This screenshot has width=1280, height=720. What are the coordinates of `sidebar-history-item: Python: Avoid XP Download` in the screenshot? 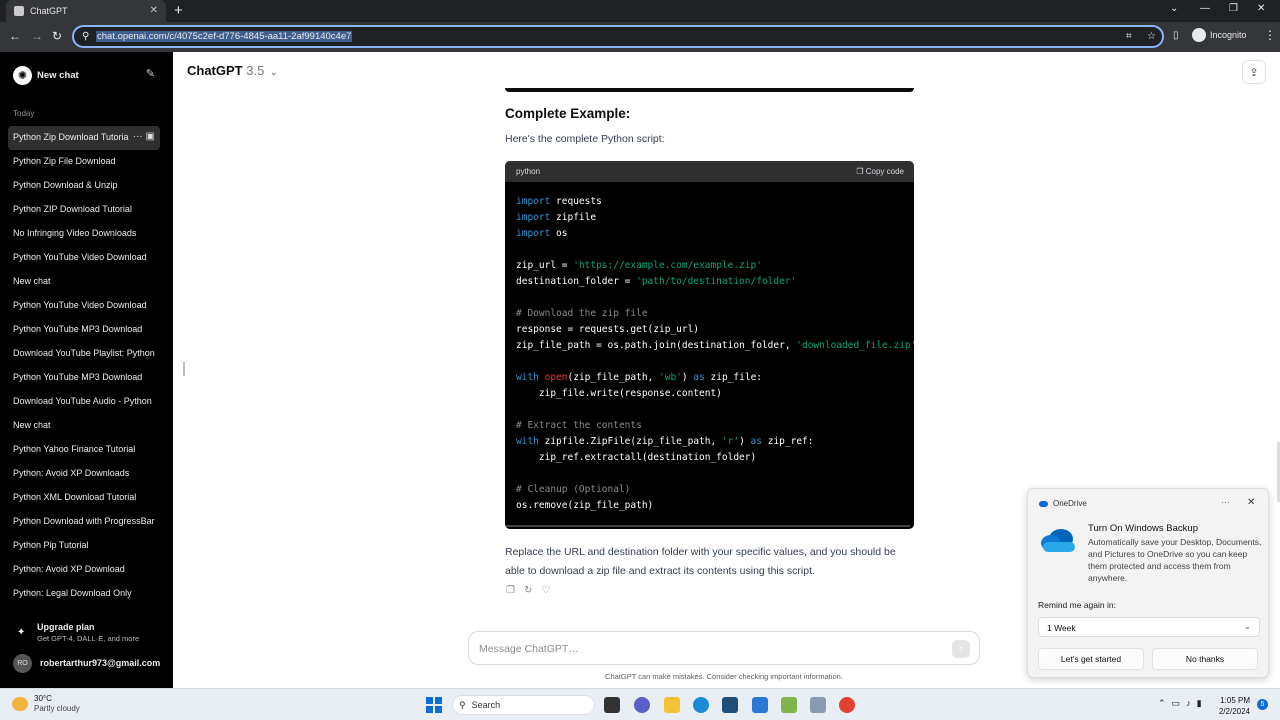 It's located at (84, 570).